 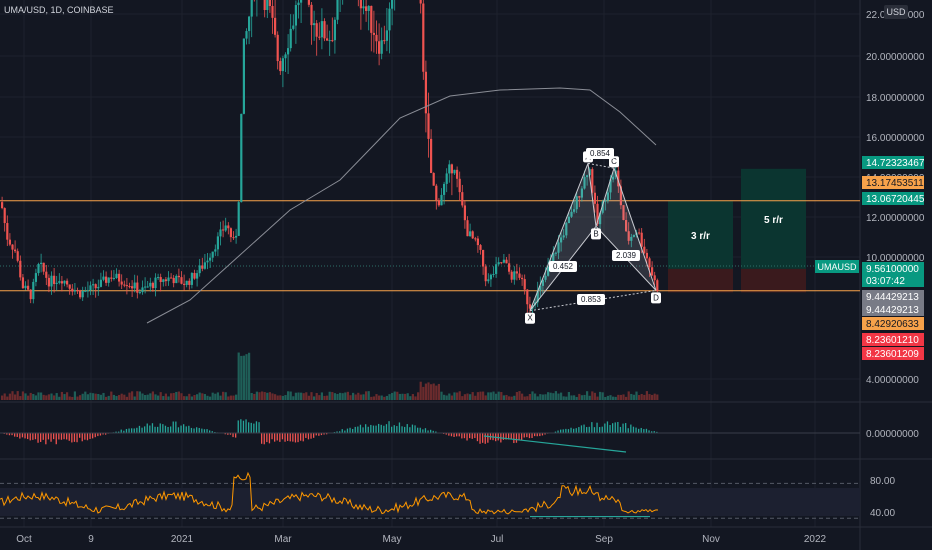 What do you see at coordinates (892, 380) in the screenshot?
I see `price-tick-label: 4.00000000` at bounding box center [892, 380].